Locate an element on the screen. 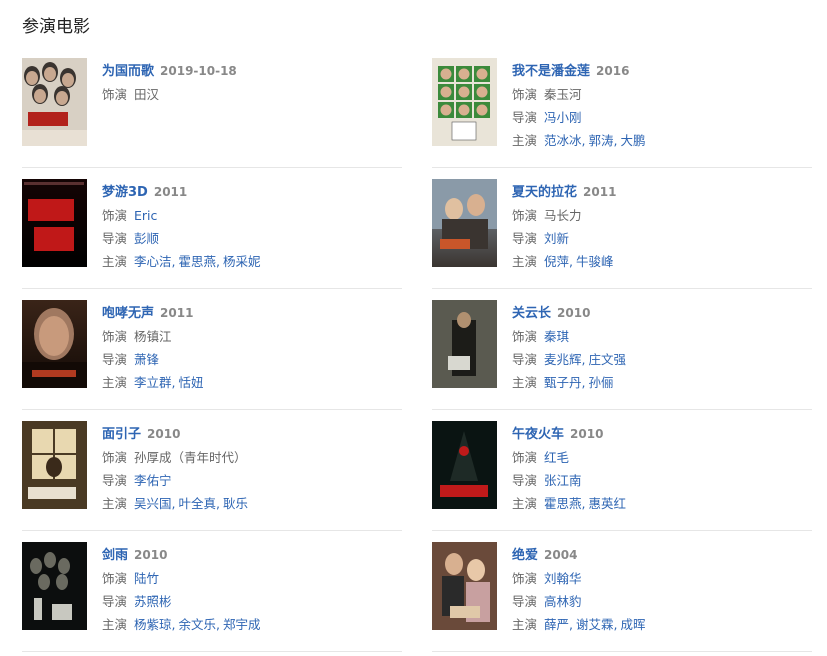  director-link: 萧锋 is located at coordinates (146, 359).